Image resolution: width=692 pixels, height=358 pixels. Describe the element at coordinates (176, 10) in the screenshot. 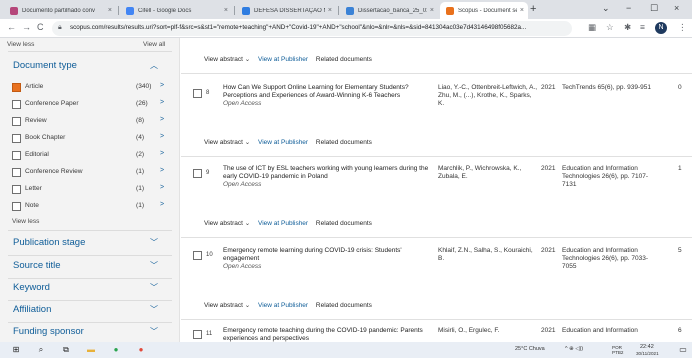

I see `tab-google-docs: Cifell - Google Docs ×` at that location.